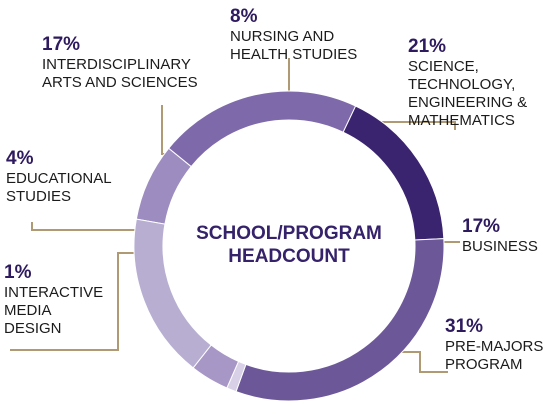  I want to click on slice-percent-label-6: 4%, so click(20, 158).